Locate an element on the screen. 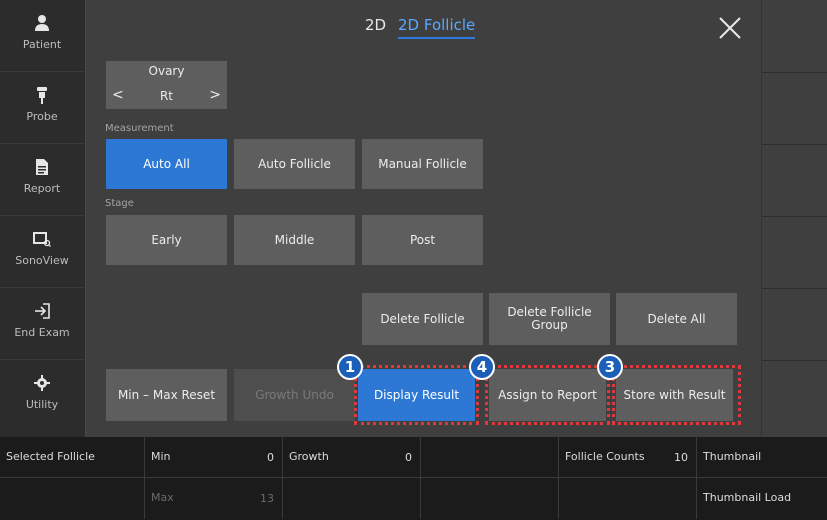 Image resolution: width=827 pixels, height=520 pixels. tab-2d: 2D is located at coordinates (375, 25).